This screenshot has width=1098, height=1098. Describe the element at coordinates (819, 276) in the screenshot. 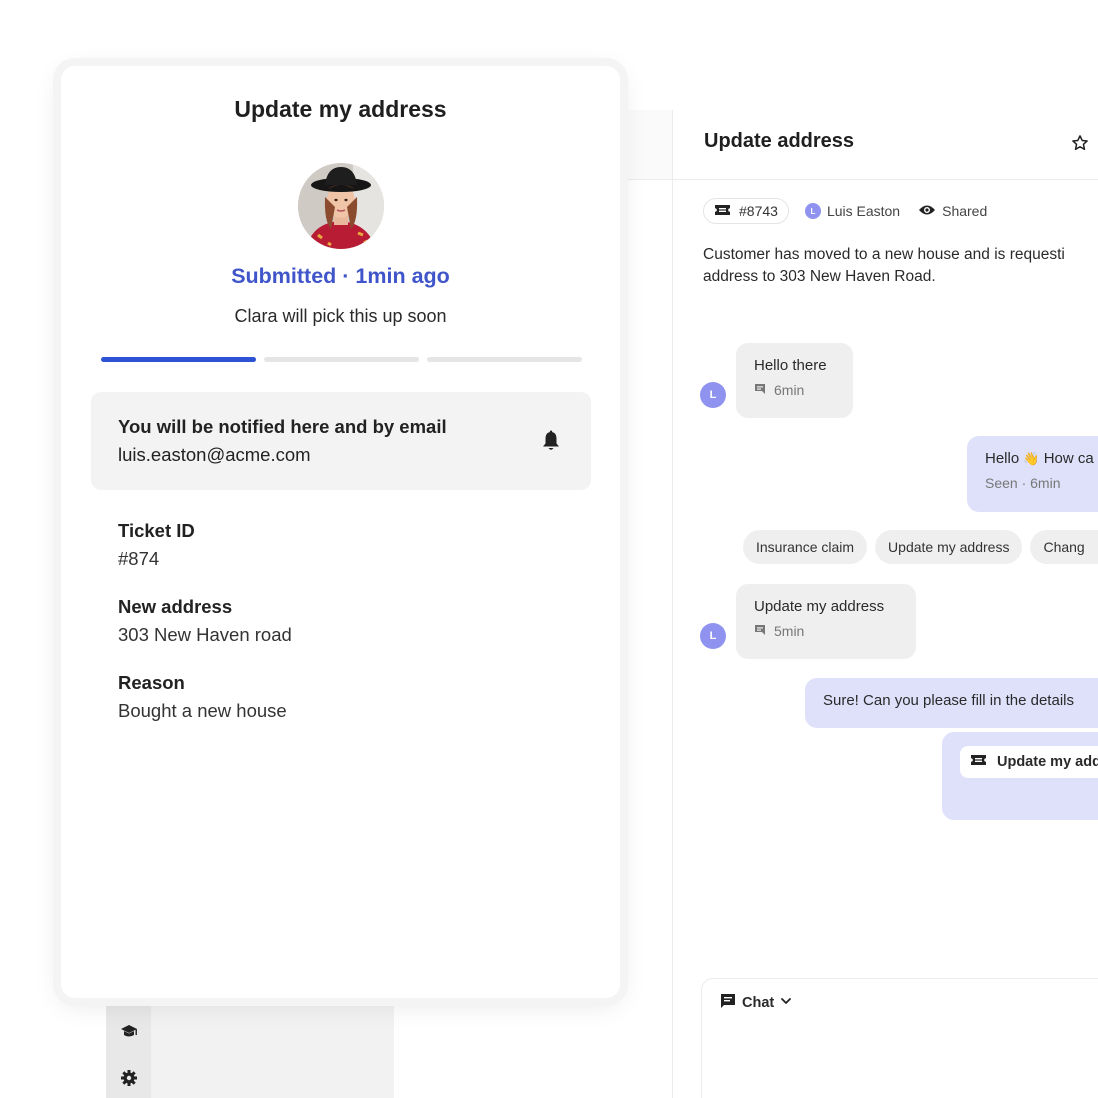

I see `description-line-2: address to 303 New Haven Road.` at that location.